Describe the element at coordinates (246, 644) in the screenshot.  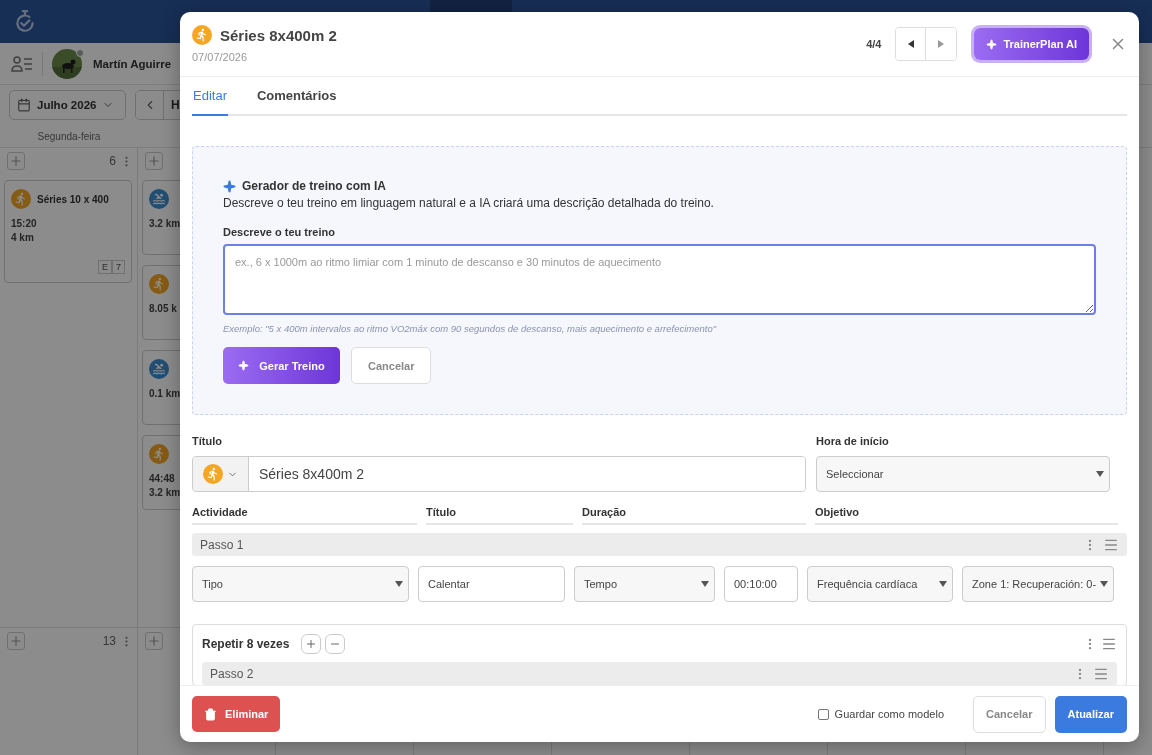
I see `repeat-title: Repetir 8 vezes` at that location.